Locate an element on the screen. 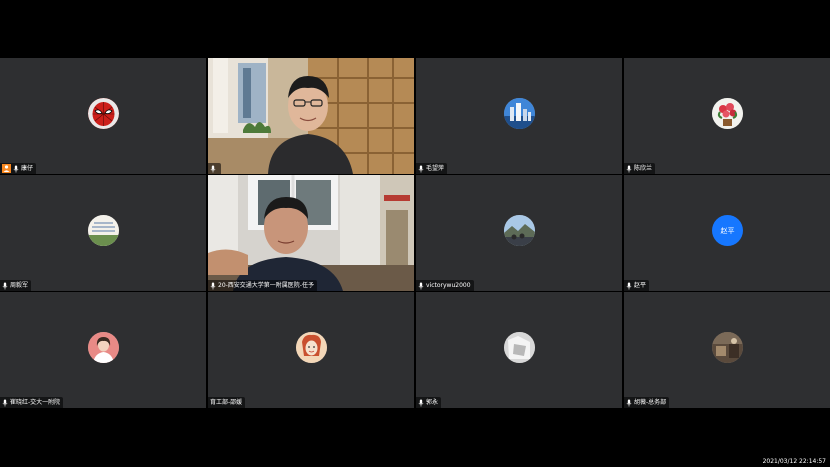 The width and height of the screenshot is (830, 467). nameplate: 崔晓红-交大一附院 is located at coordinates (32, 402).